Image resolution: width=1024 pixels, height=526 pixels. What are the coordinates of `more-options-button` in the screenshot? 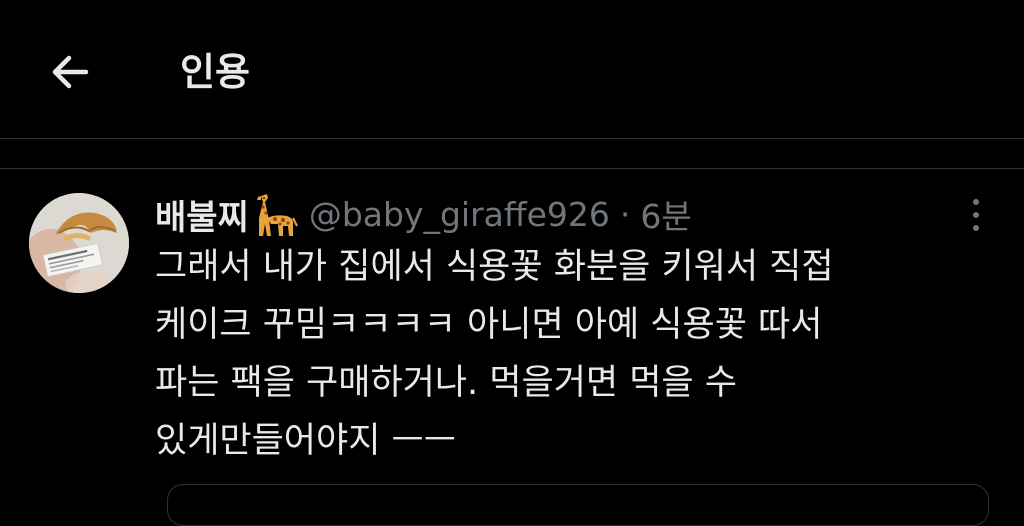 It's located at (976, 215).